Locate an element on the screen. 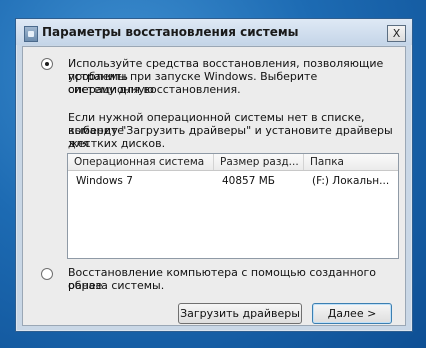  column-folder: Папка is located at coordinates (351, 162).